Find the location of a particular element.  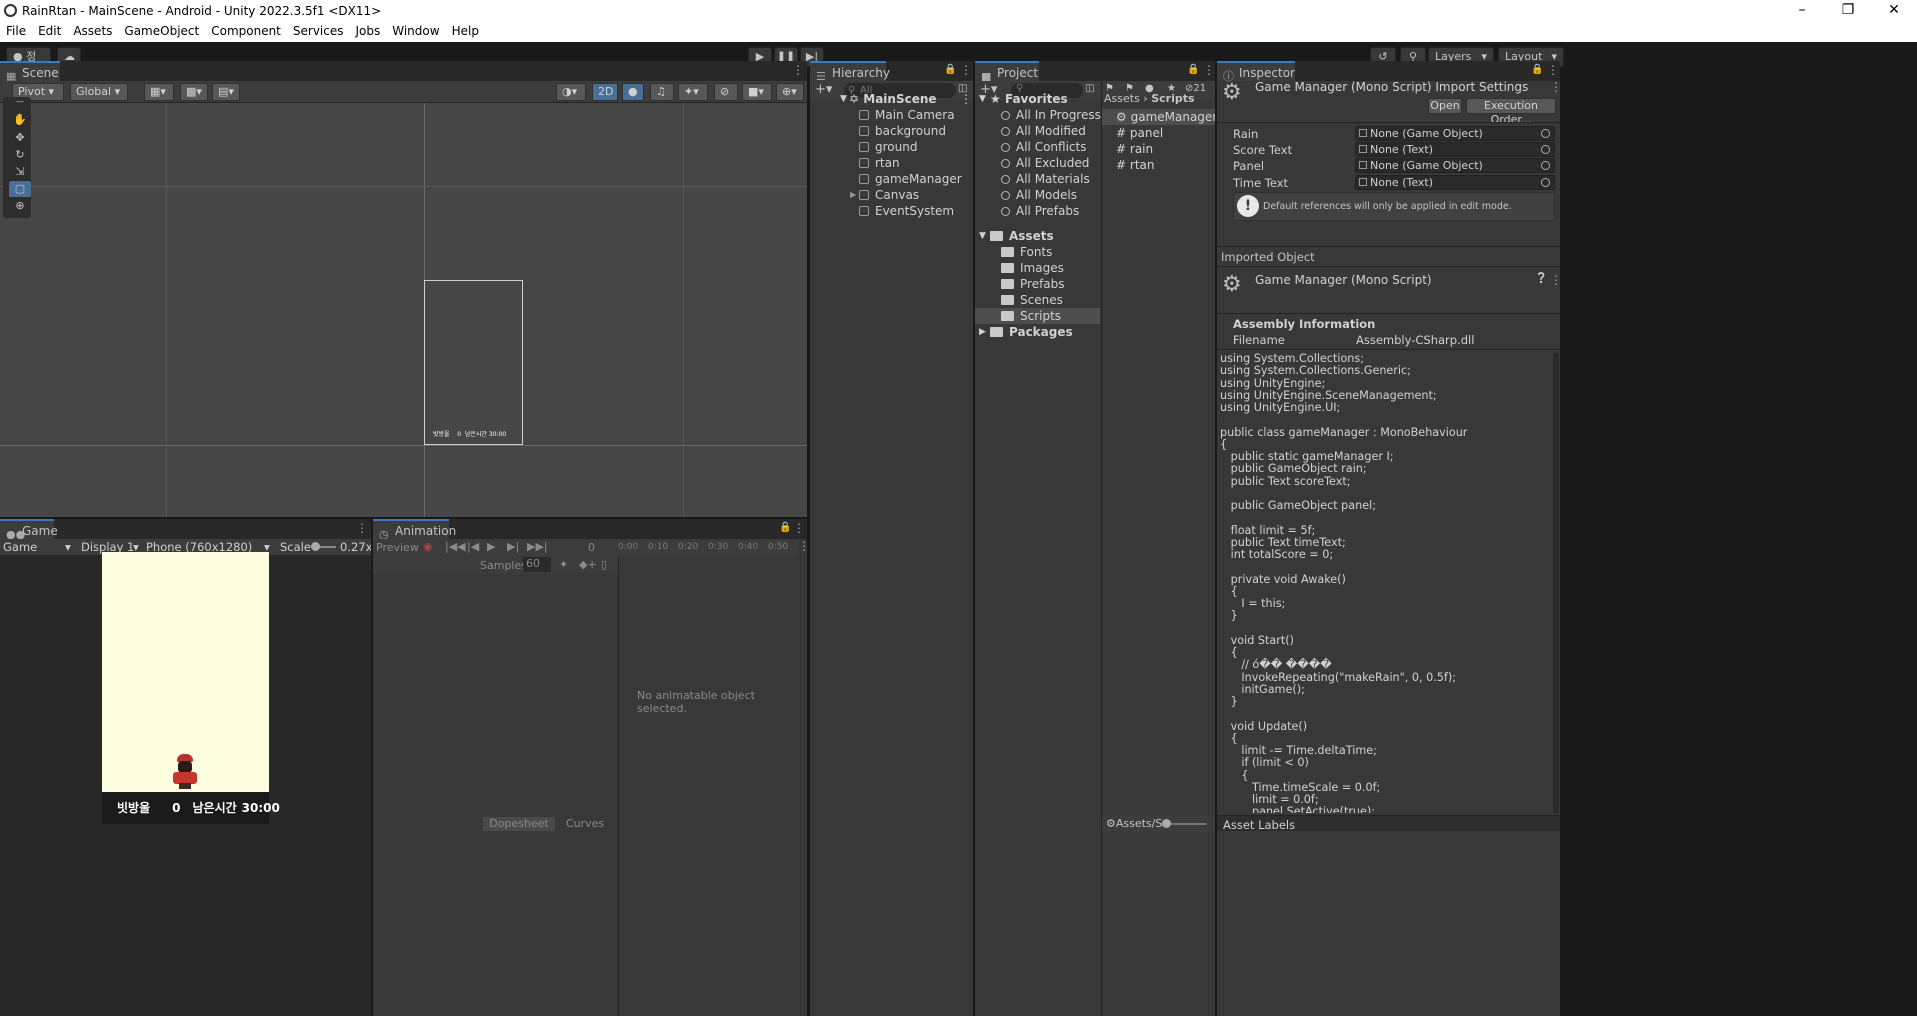

menu-help: Help is located at coordinates (465, 30).